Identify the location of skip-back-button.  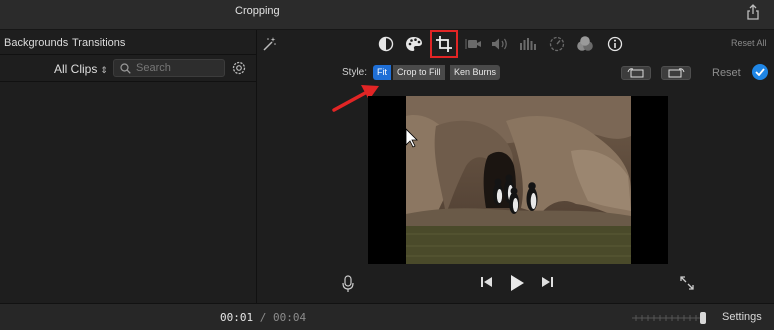
(487, 282).